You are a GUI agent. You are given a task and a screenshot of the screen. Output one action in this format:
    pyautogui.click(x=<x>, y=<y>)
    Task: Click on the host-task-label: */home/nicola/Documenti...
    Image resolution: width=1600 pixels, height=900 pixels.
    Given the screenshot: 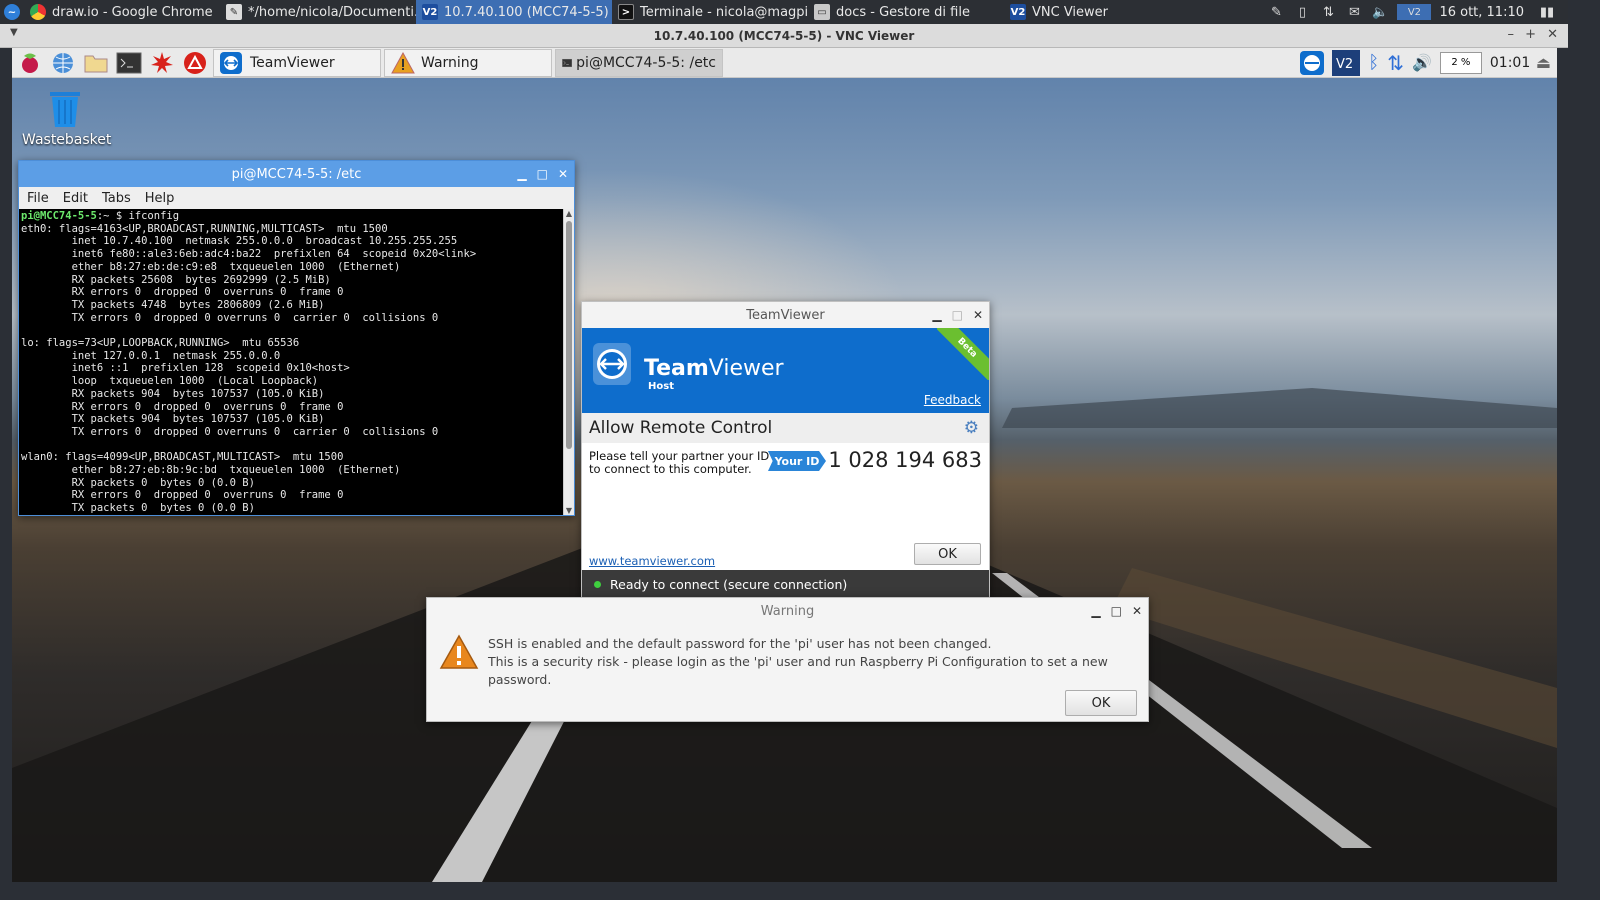 What is the action you would take?
    pyautogui.click(x=332, y=12)
    